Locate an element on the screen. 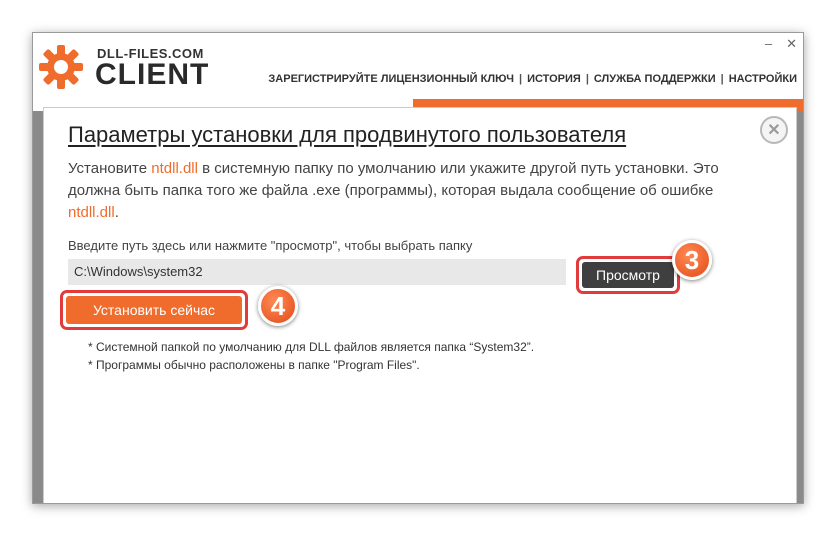 Image resolution: width=836 pixels, height=536 pixels. desc-text-1: Установите is located at coordinates (110, 168).